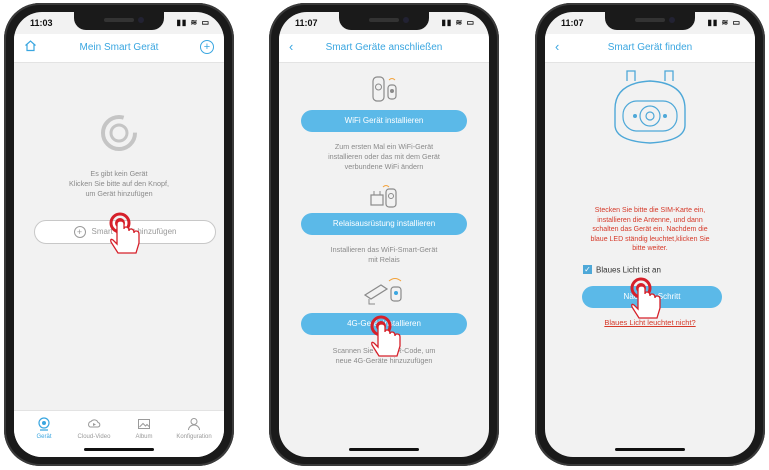  What do you see at coordinates (628, 270) in the screenshot?
I see `checkbox-label: Blaues Licht ist an` at bounding box center [628, 270].